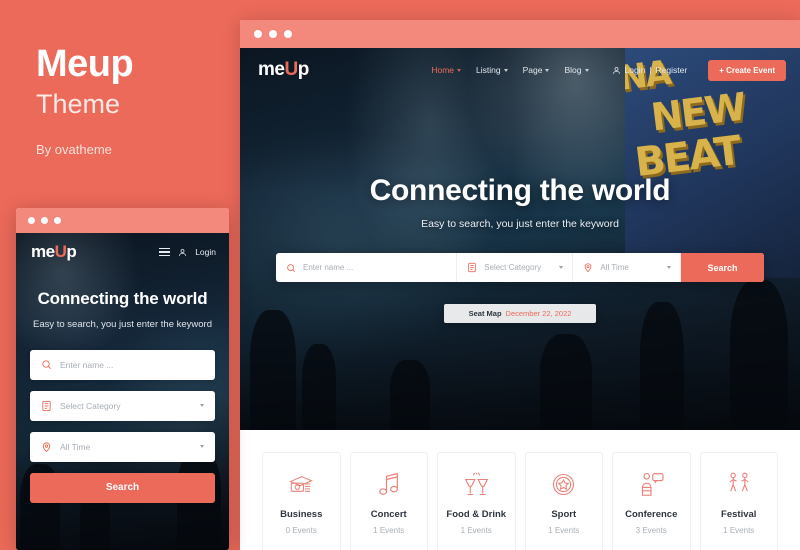  What do you see at coordinates (301, 514) in the screenshot?
I see `category-name: Business` at bounding box center [301, 514].